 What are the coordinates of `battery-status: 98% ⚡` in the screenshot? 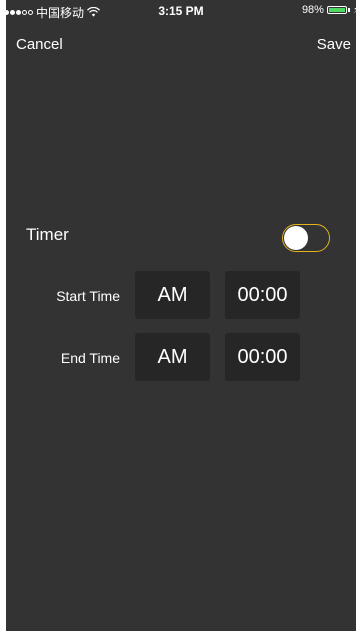 It's located at (329, 10).